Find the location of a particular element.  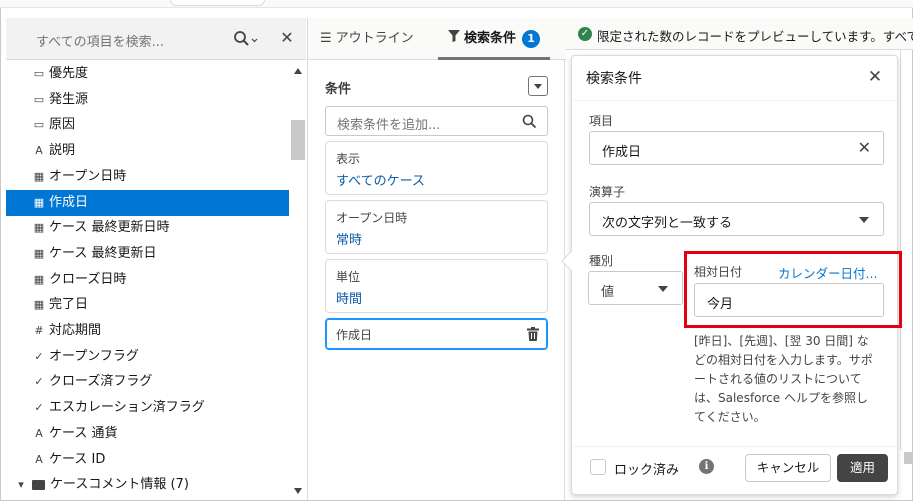

field-list-item: ✓ オープンフラグ is located at coordinates (147, 357).